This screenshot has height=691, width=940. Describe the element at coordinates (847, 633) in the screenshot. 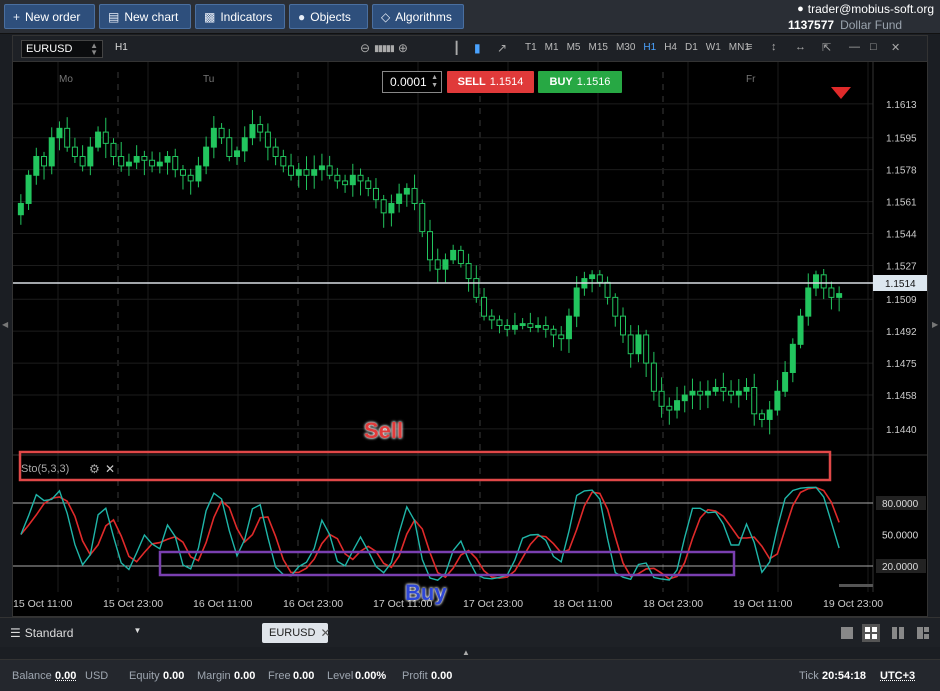

I see `layout-single-icon` at that location.